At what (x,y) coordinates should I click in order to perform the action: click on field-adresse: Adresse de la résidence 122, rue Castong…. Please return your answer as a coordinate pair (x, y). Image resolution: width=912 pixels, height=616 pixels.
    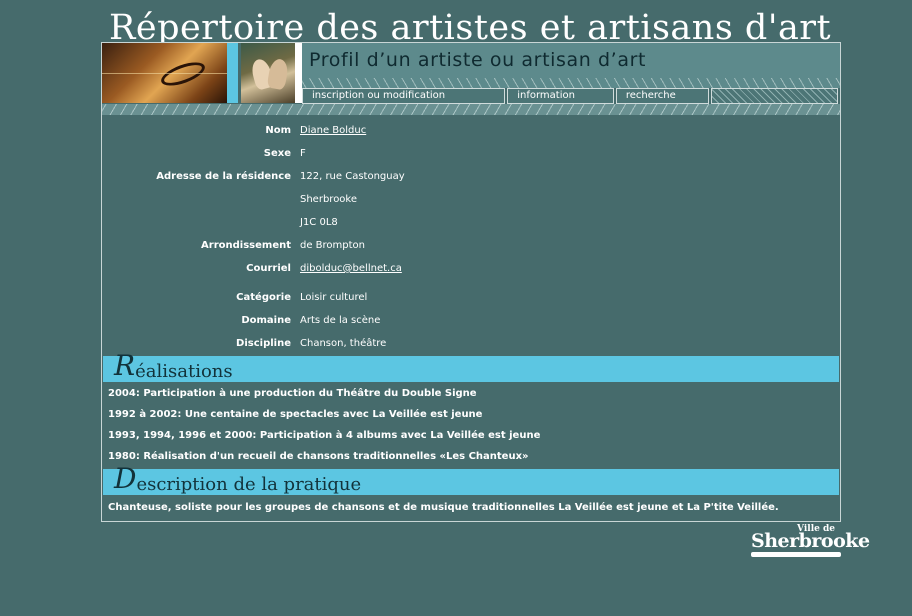
    Looking at the image, I should click on (471, 179).